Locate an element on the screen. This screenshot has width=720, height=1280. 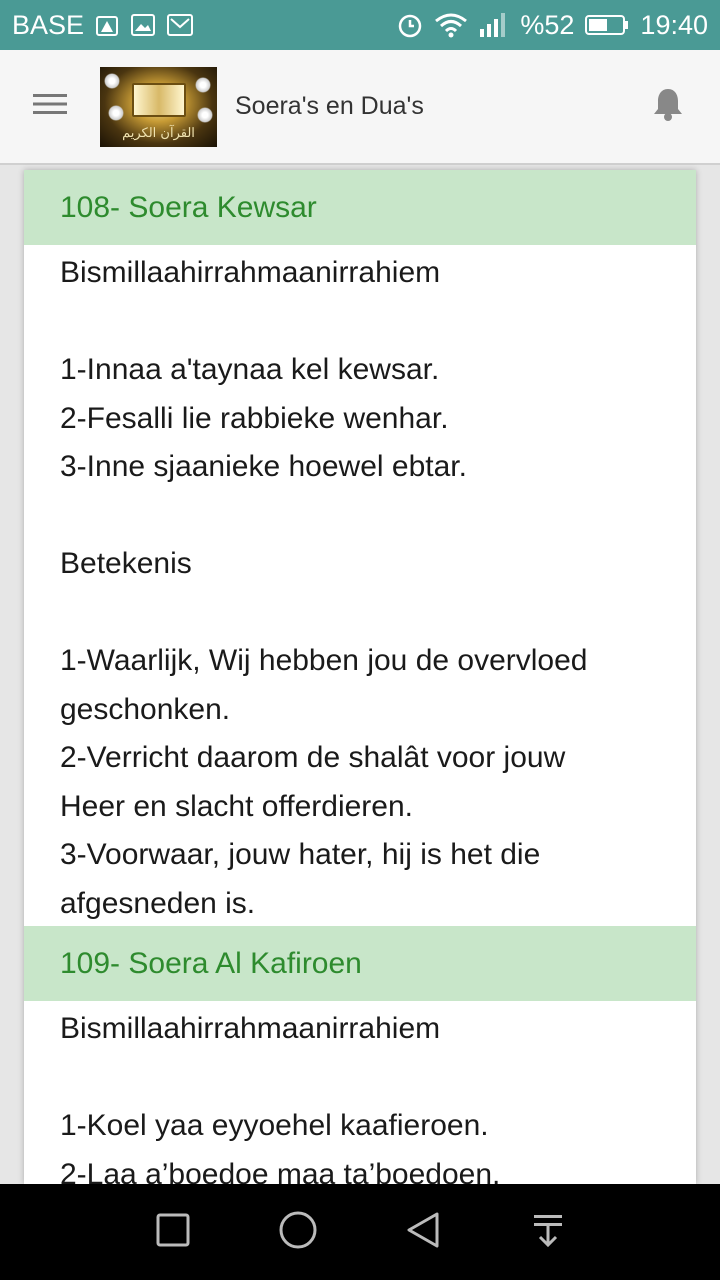
notification-drawer-button is located at coordinates (548, 1232).